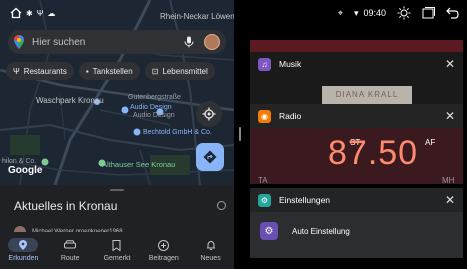 The width and height of the screenshot is (467, 269). Describe the element at coordinates (189, 42) in the screenshot. I see `mic-icon` at that location.